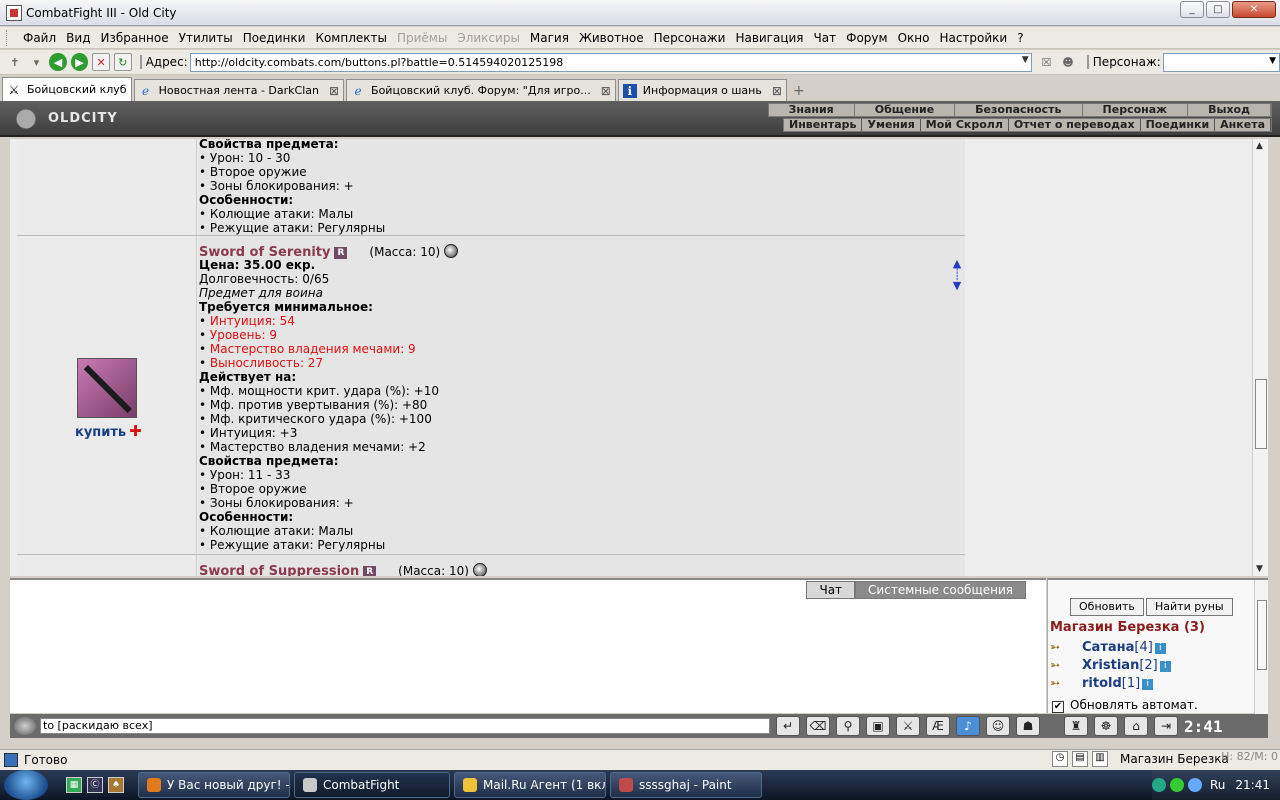 The width and height of the screenshot is (1280, 800). I want to click on user-name: Сатана, so click(1108, 647).